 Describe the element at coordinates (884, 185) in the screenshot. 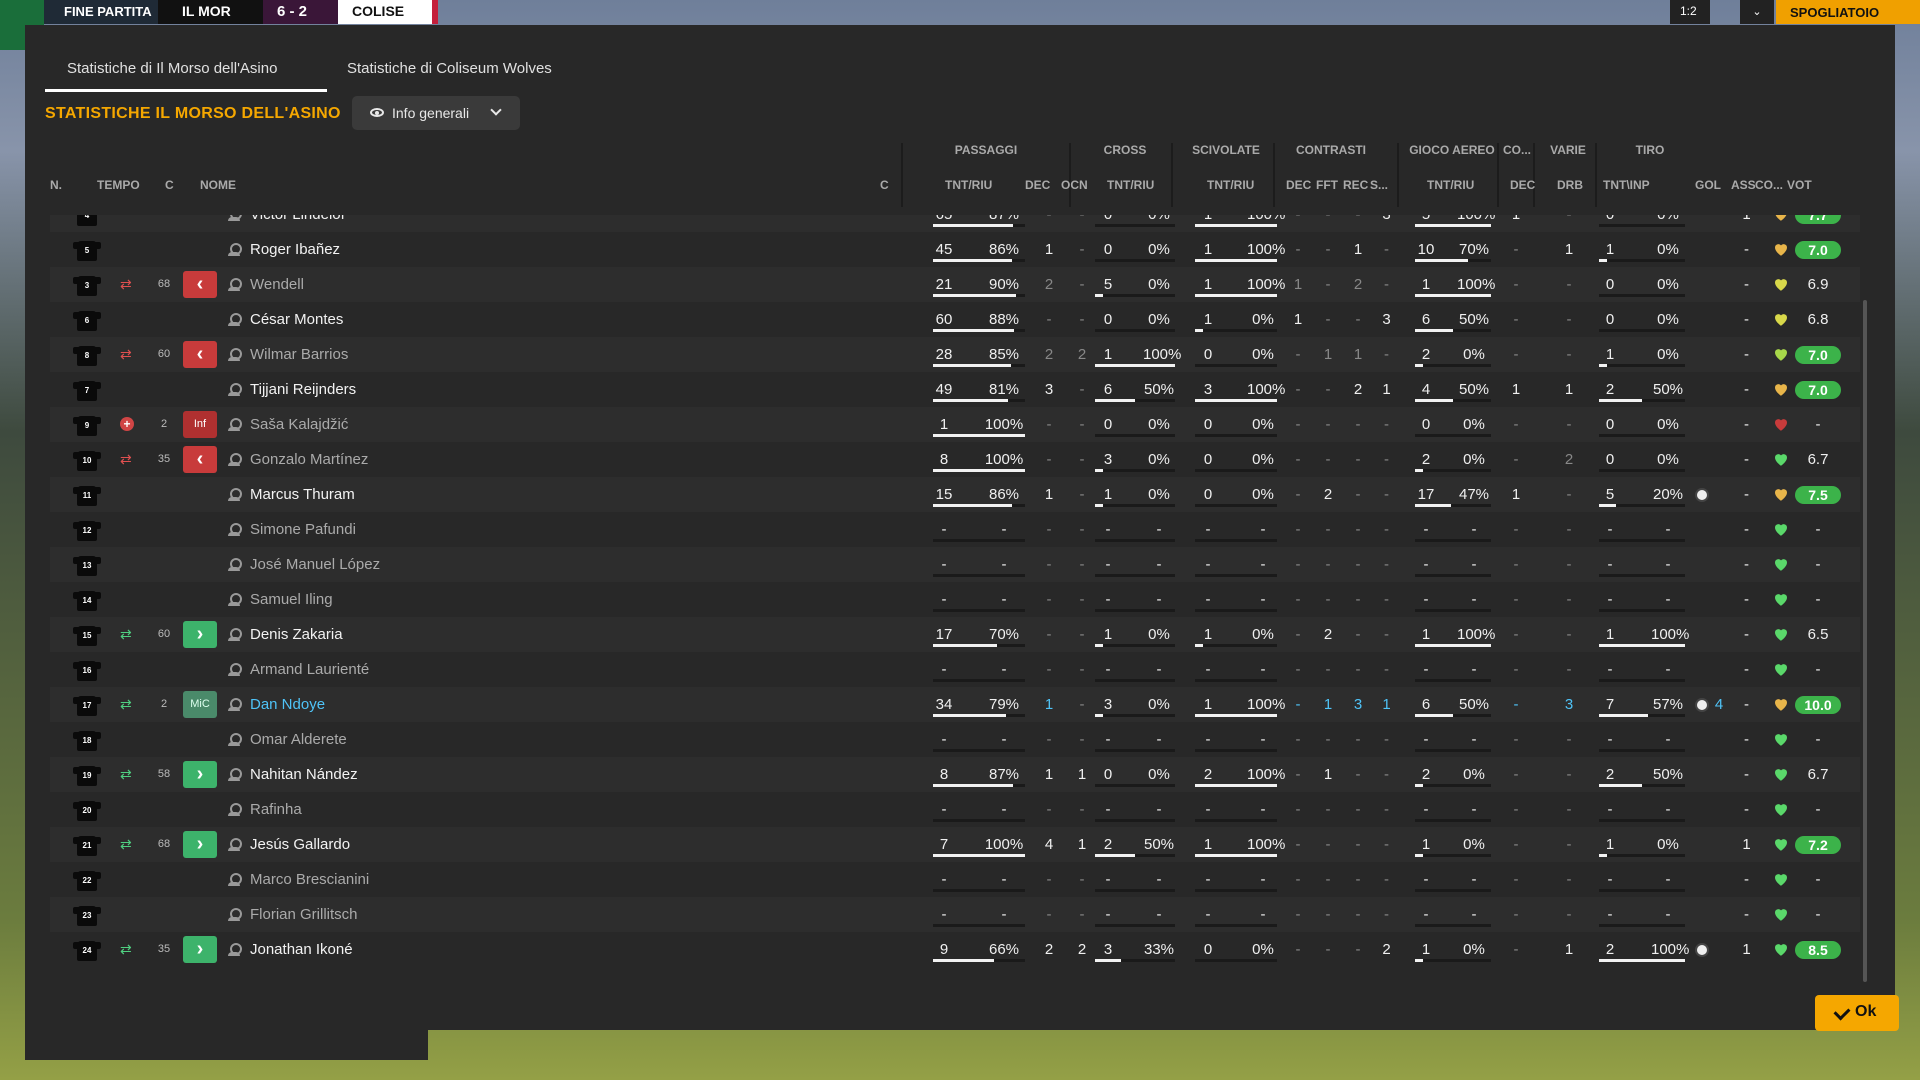

I see `column-header-c2: C` at that location.